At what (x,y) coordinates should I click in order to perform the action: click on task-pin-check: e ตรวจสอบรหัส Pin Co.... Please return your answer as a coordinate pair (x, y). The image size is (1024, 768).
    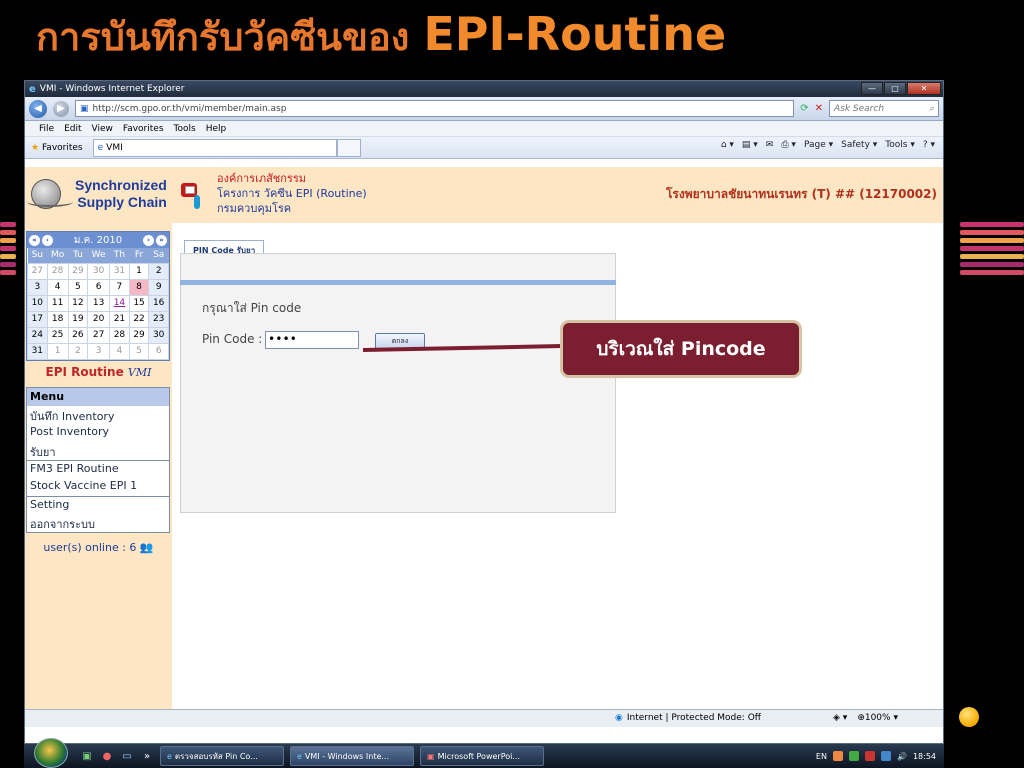
    Looking at the image, I should click on (222, 756).